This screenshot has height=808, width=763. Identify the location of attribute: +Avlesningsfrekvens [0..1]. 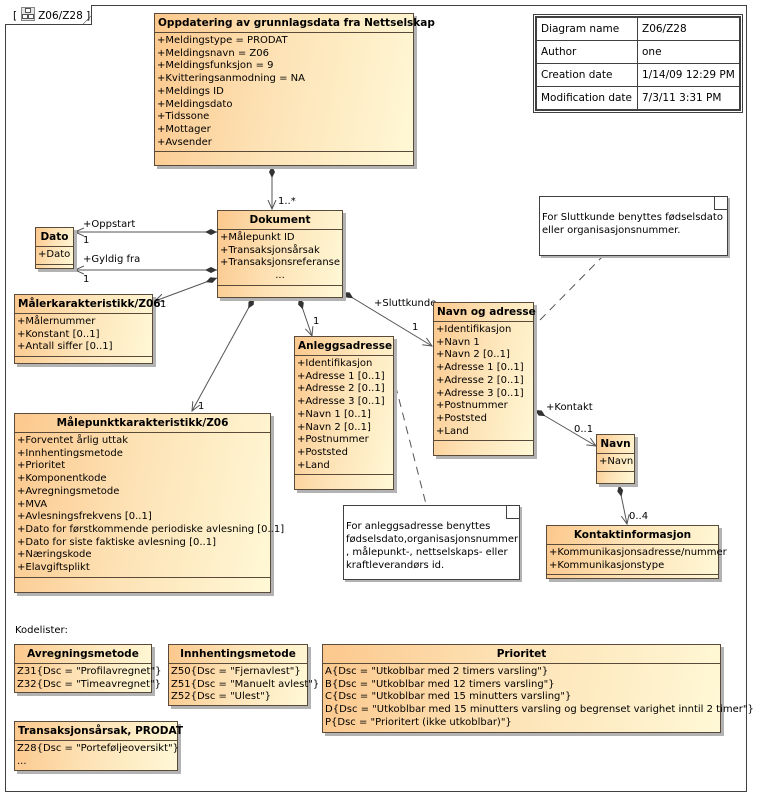
(84, 517).